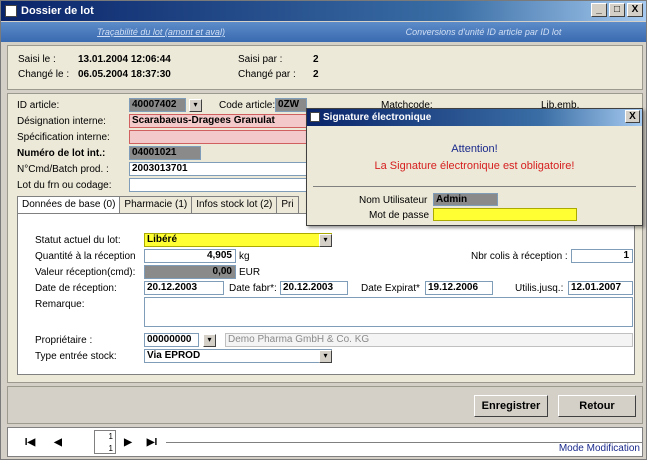  What do you see at coordinates (64, 185) in the screenshot?
I see `lot-frn-label: Lot du frn ou codage:` at bounding box center [64, 185].